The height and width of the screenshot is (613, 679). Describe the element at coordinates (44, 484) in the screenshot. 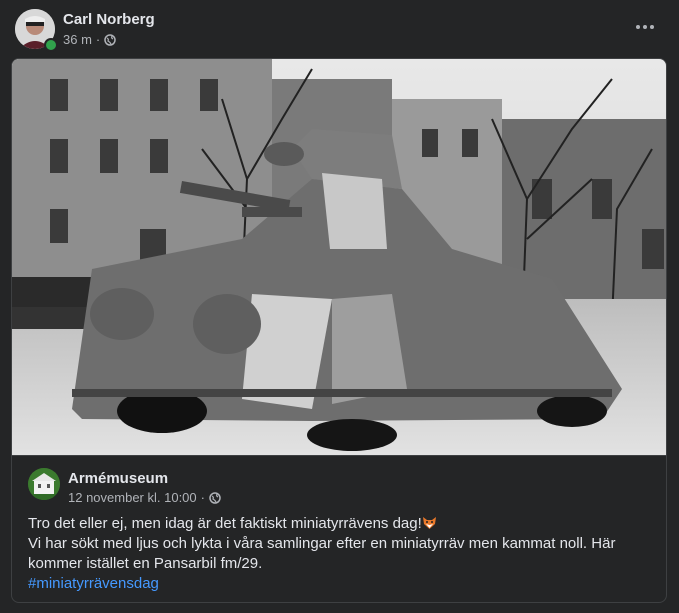

I see `page-avatar` at that location.